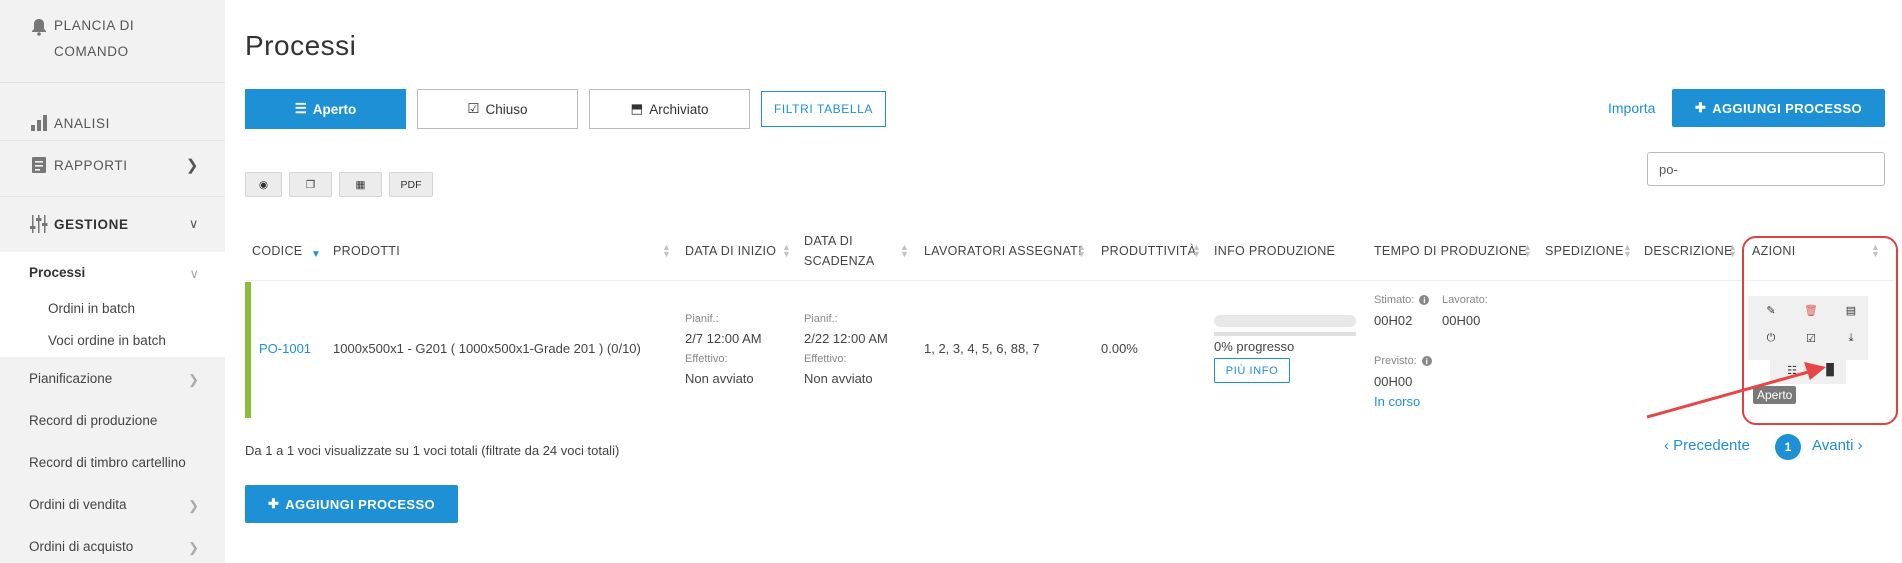 The width and height of the screenshot is (1902, 563). I want to click on eye-icon: ◉, so click(263, 184).